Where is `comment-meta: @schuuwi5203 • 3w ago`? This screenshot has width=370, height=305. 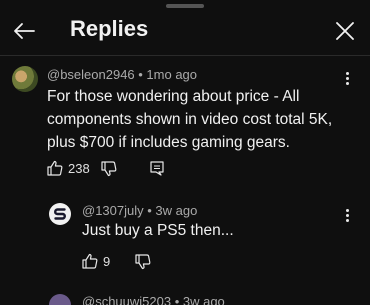 comment-meta: @schuuwi5203 • 3w ago is located at coordinates (153, 299).